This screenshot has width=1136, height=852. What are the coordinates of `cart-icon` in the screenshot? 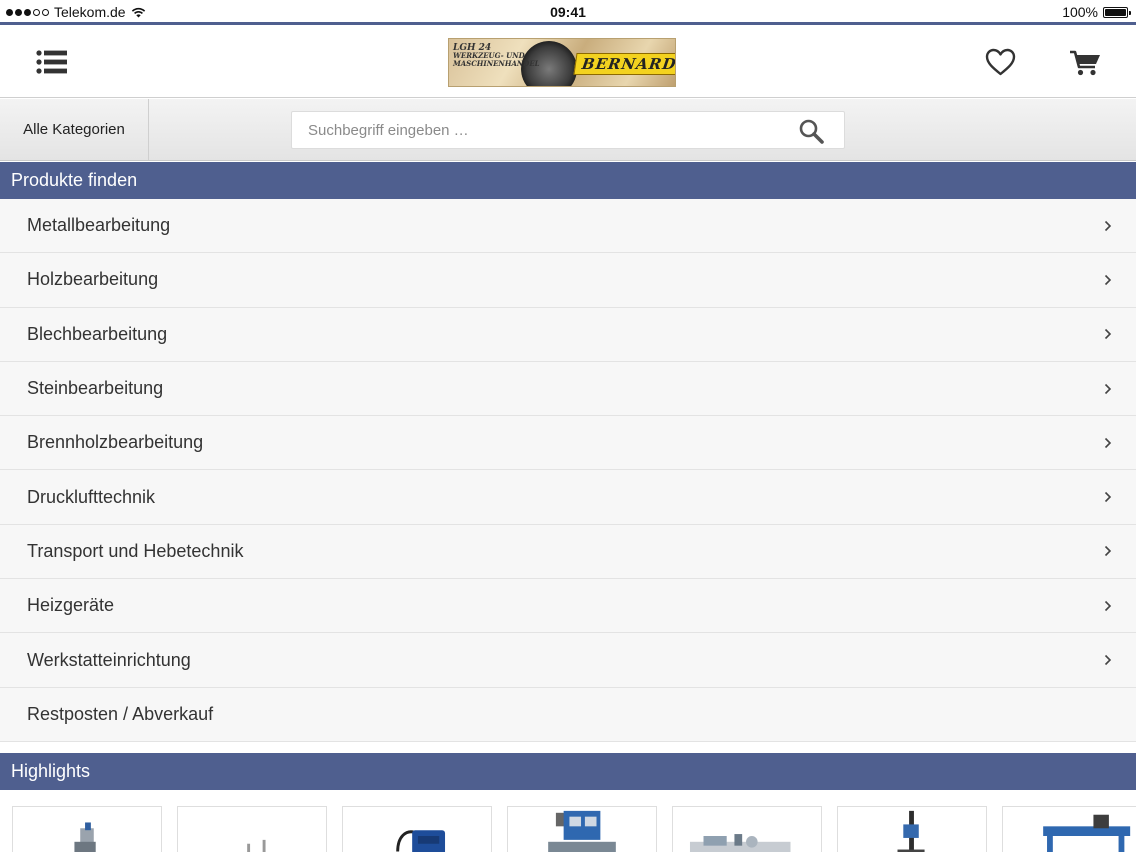 It's located at (1085, 62).